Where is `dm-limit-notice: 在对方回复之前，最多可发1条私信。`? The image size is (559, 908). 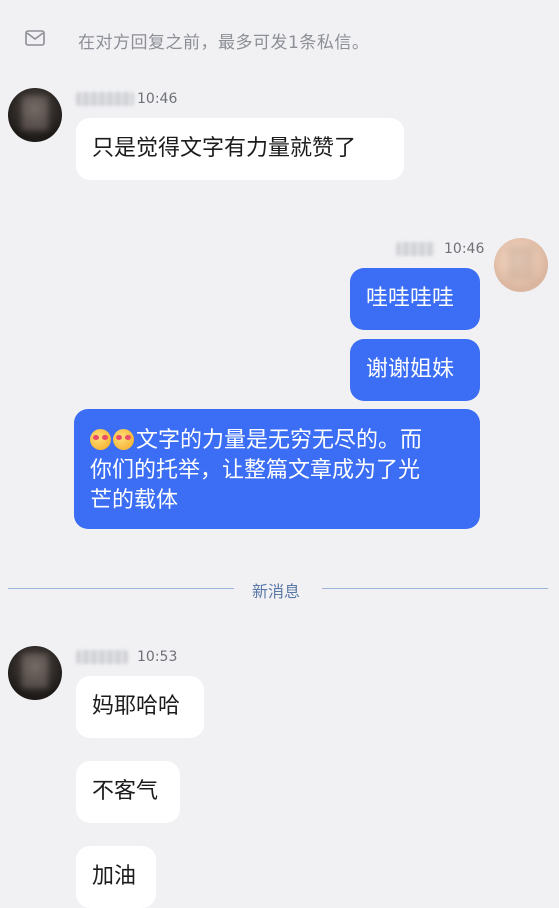
dm-limit-notice: 在对方回复之前，最多可发1条私信。 is located at coordinates (279, 39).